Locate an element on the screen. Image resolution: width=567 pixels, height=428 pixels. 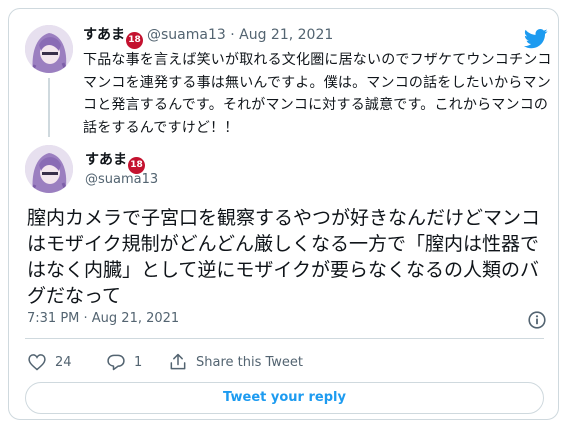
reply-button: 1 is located at coordinates (124, 362).